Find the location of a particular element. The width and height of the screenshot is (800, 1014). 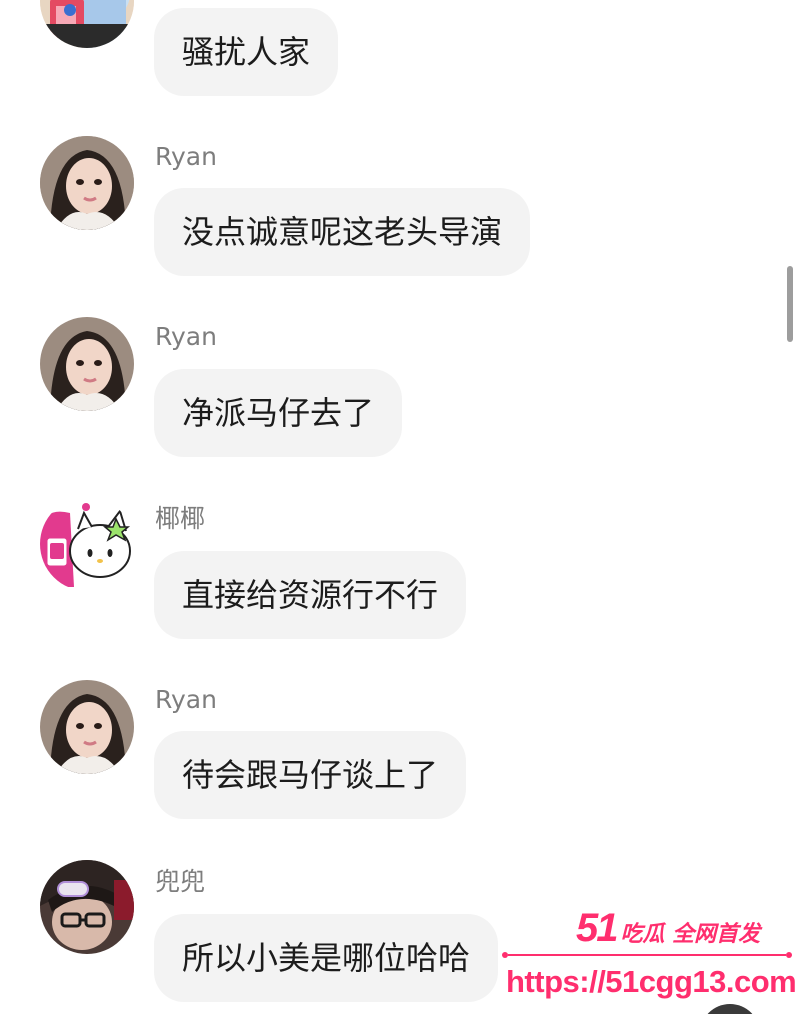

sender-name: 椰椰 is located at coordinates (180, 518).